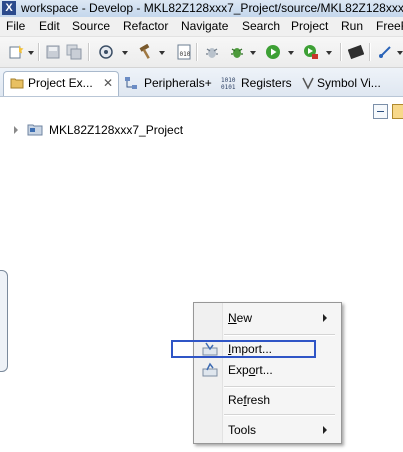 The height and width of the screenshot is (452, 403). What do you see at coordinates (329, 53) in the screenshot?
I see `external-tools-dropdown-icon` at bounding box center [329, 53].